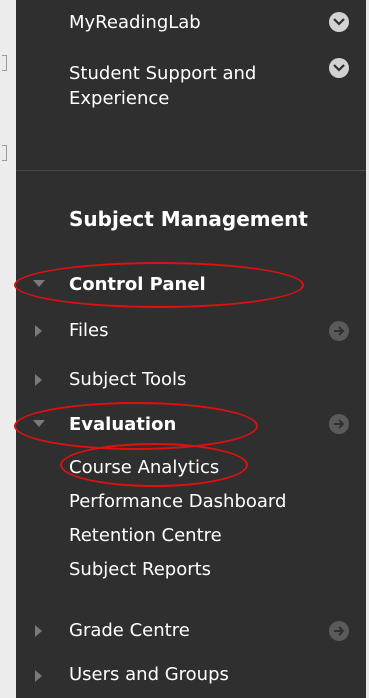 Image resolution: width=369 pixels, height=698 pixels. Describe the element at coordinates (127, 379) in the screenshot. I see `menu-subject-tools: Subject Tools` at that location.